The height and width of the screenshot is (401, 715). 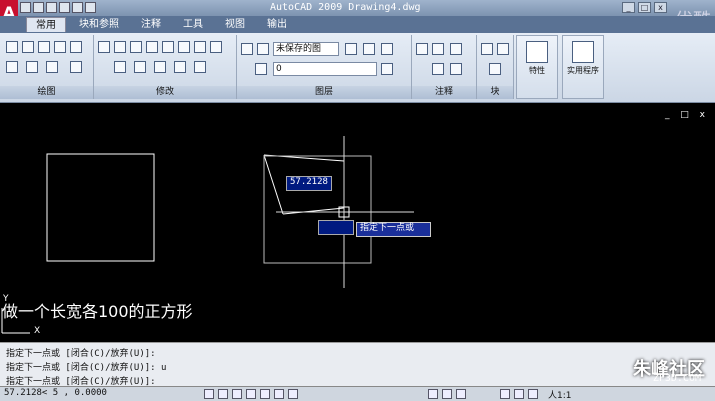 I want to click on command-window: 指定下一点或 [闭合(C)/放弃(U)], so click(x=357, y=364).